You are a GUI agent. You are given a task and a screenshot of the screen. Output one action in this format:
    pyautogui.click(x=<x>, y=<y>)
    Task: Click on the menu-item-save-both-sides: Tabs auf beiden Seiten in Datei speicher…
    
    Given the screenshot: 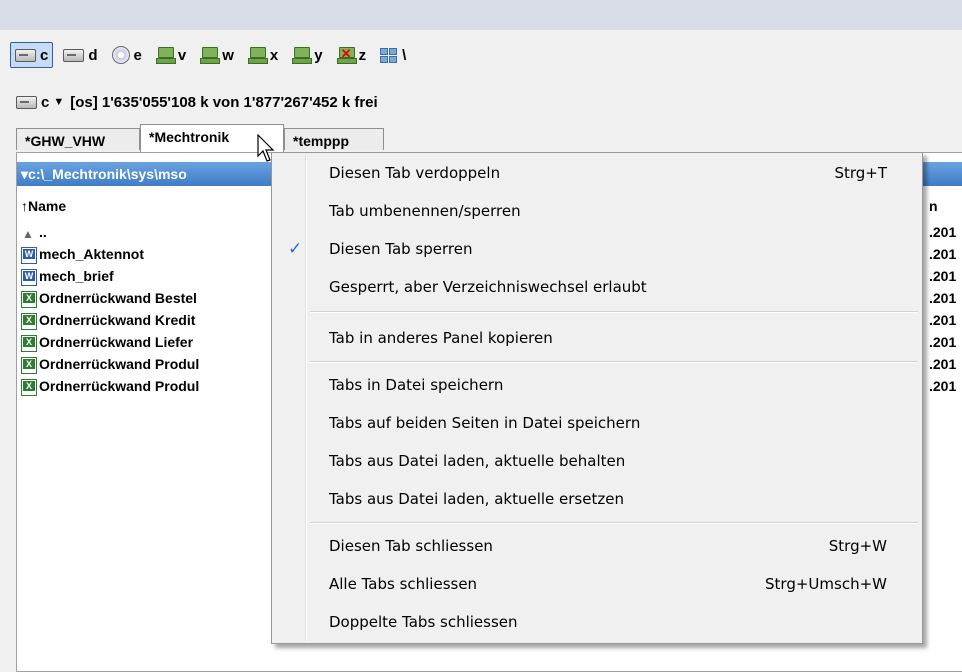 What is the action you would take?
    pyautogui.click(x=597, y=423)
    